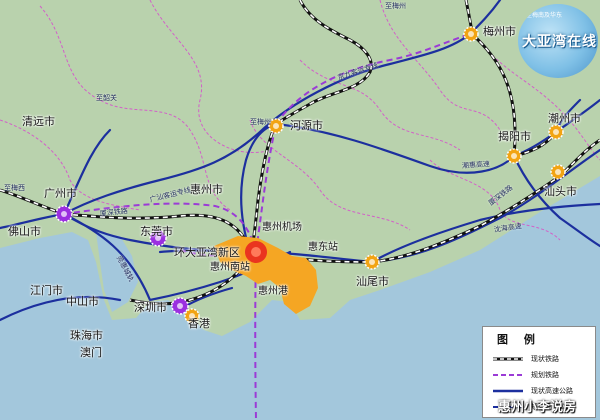 Image resolution: width=600 pixels, height=420 pixels. Describe the element at coordinates (14, 188) in the screenshot. I see `label-to-meixi: 至梅西` at that location.